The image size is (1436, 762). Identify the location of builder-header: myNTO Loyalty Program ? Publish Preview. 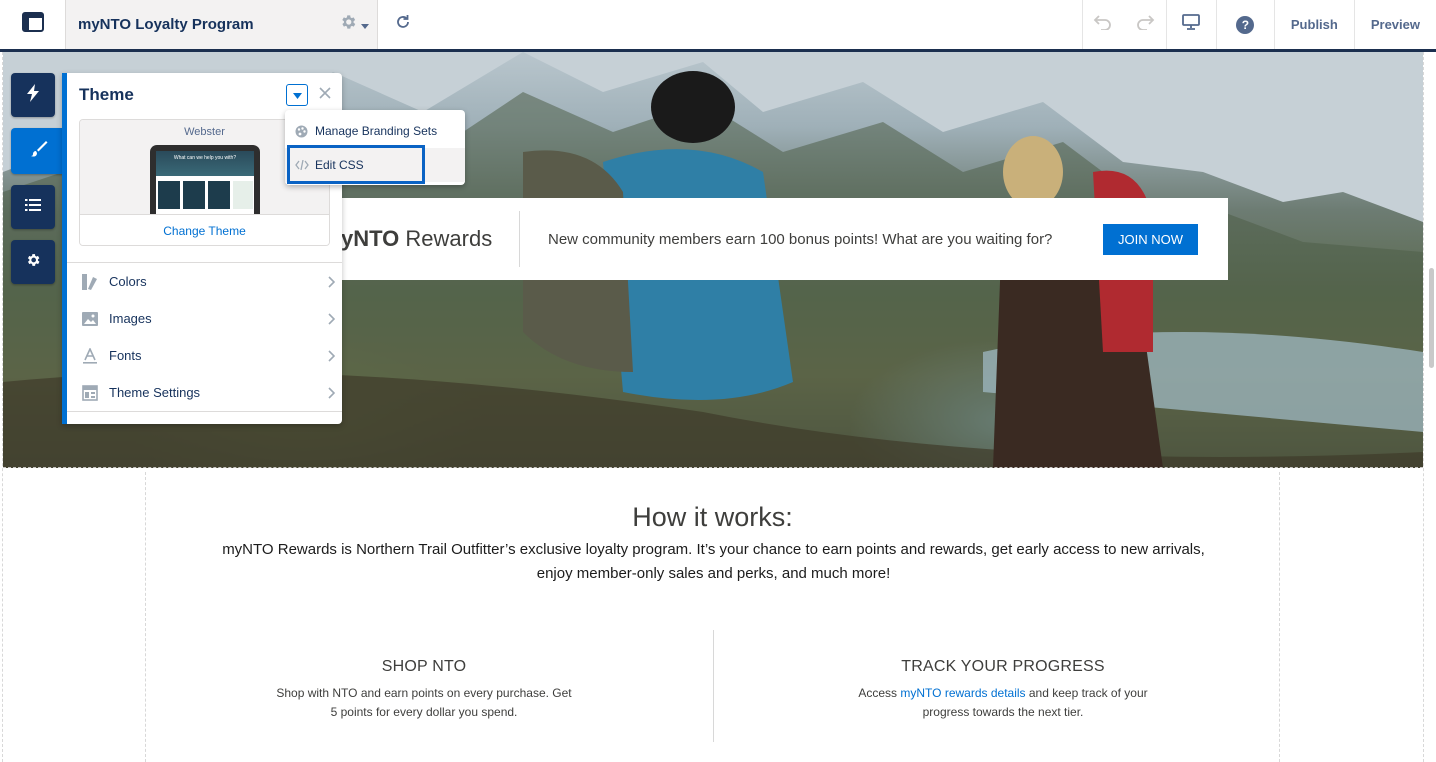
(718, 26).